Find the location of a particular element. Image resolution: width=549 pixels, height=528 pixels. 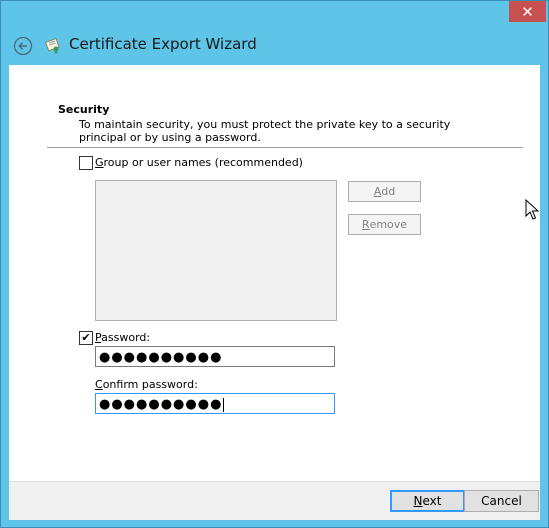

password-checkbox: ✔ is located at coordinates (86, 338).